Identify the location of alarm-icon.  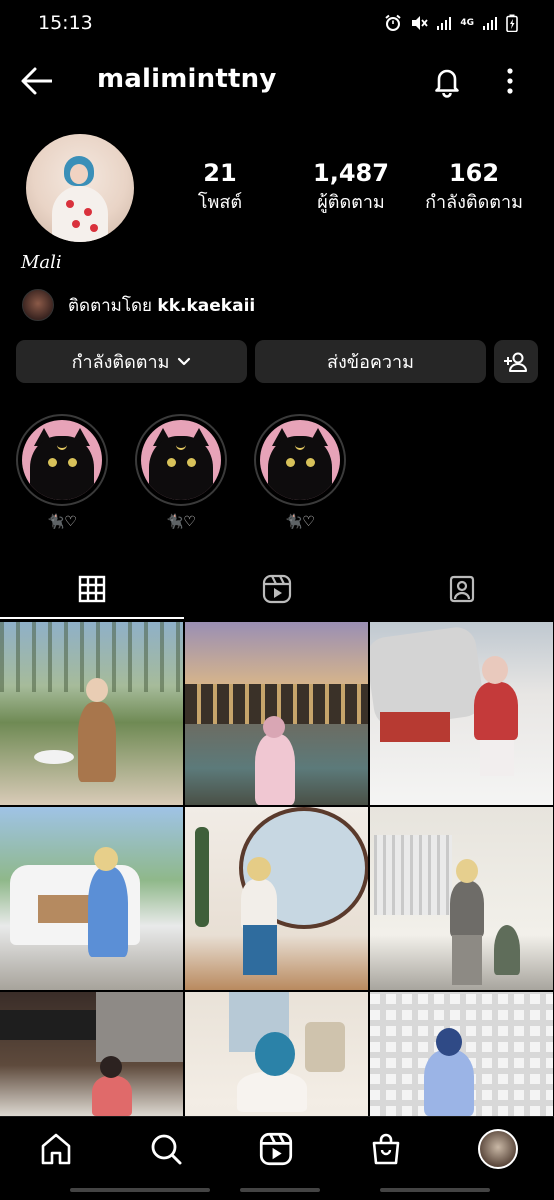
(393, 22).